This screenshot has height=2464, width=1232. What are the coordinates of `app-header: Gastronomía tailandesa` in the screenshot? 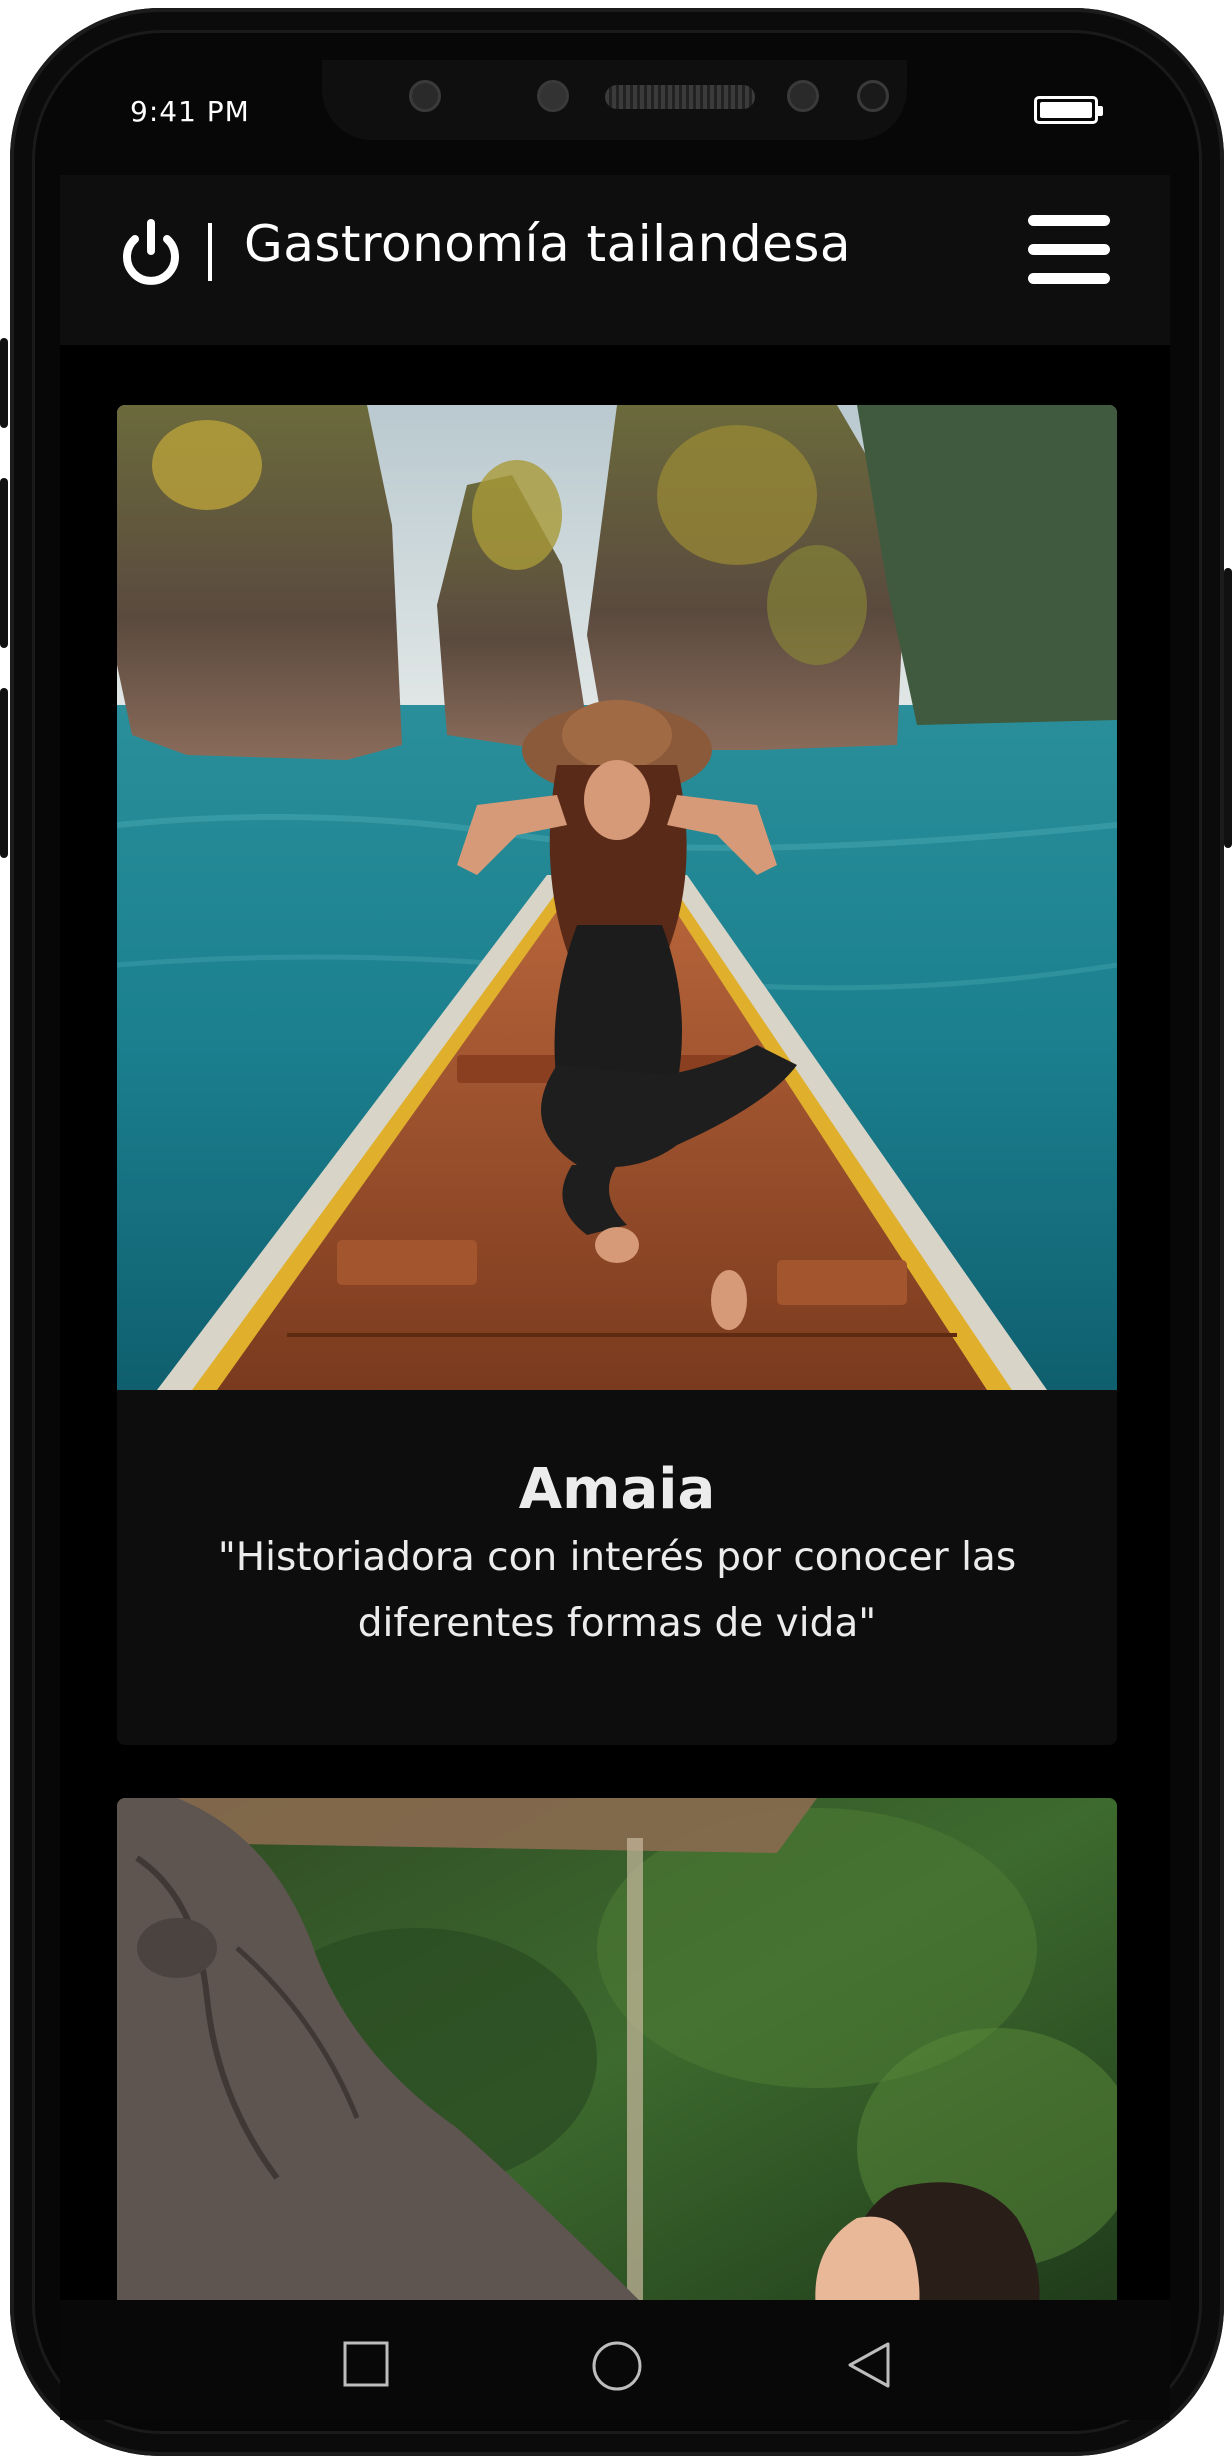 It's located at (615, 260).